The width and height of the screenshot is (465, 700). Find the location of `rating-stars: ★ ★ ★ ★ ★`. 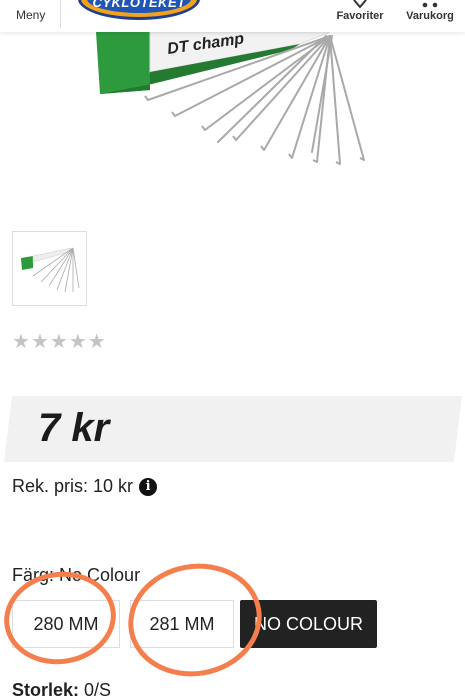

rating-stars: ★ ★ ★ ★ ★ is located at coordinates (59, 342).